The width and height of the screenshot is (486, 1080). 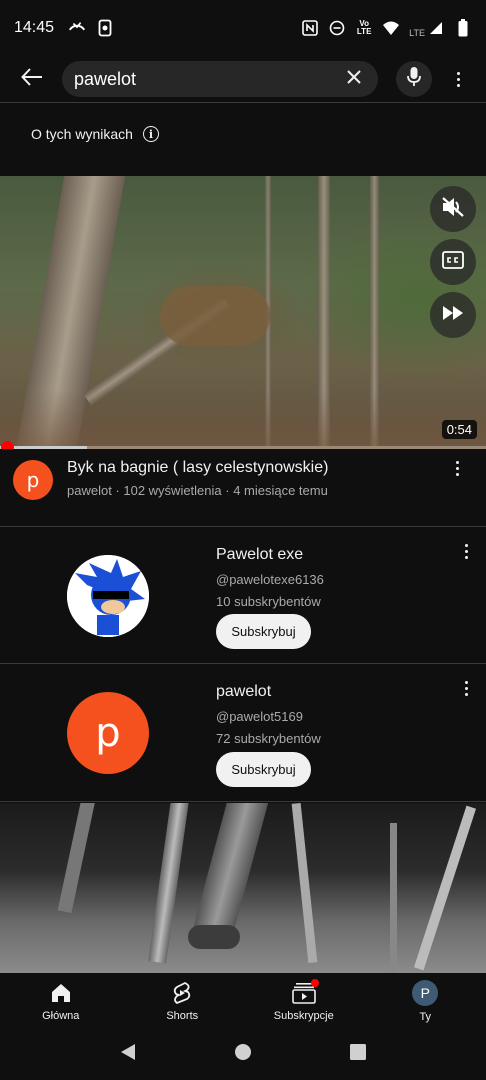 I want to click on system-recents-button, so click(x=358, y=1054).